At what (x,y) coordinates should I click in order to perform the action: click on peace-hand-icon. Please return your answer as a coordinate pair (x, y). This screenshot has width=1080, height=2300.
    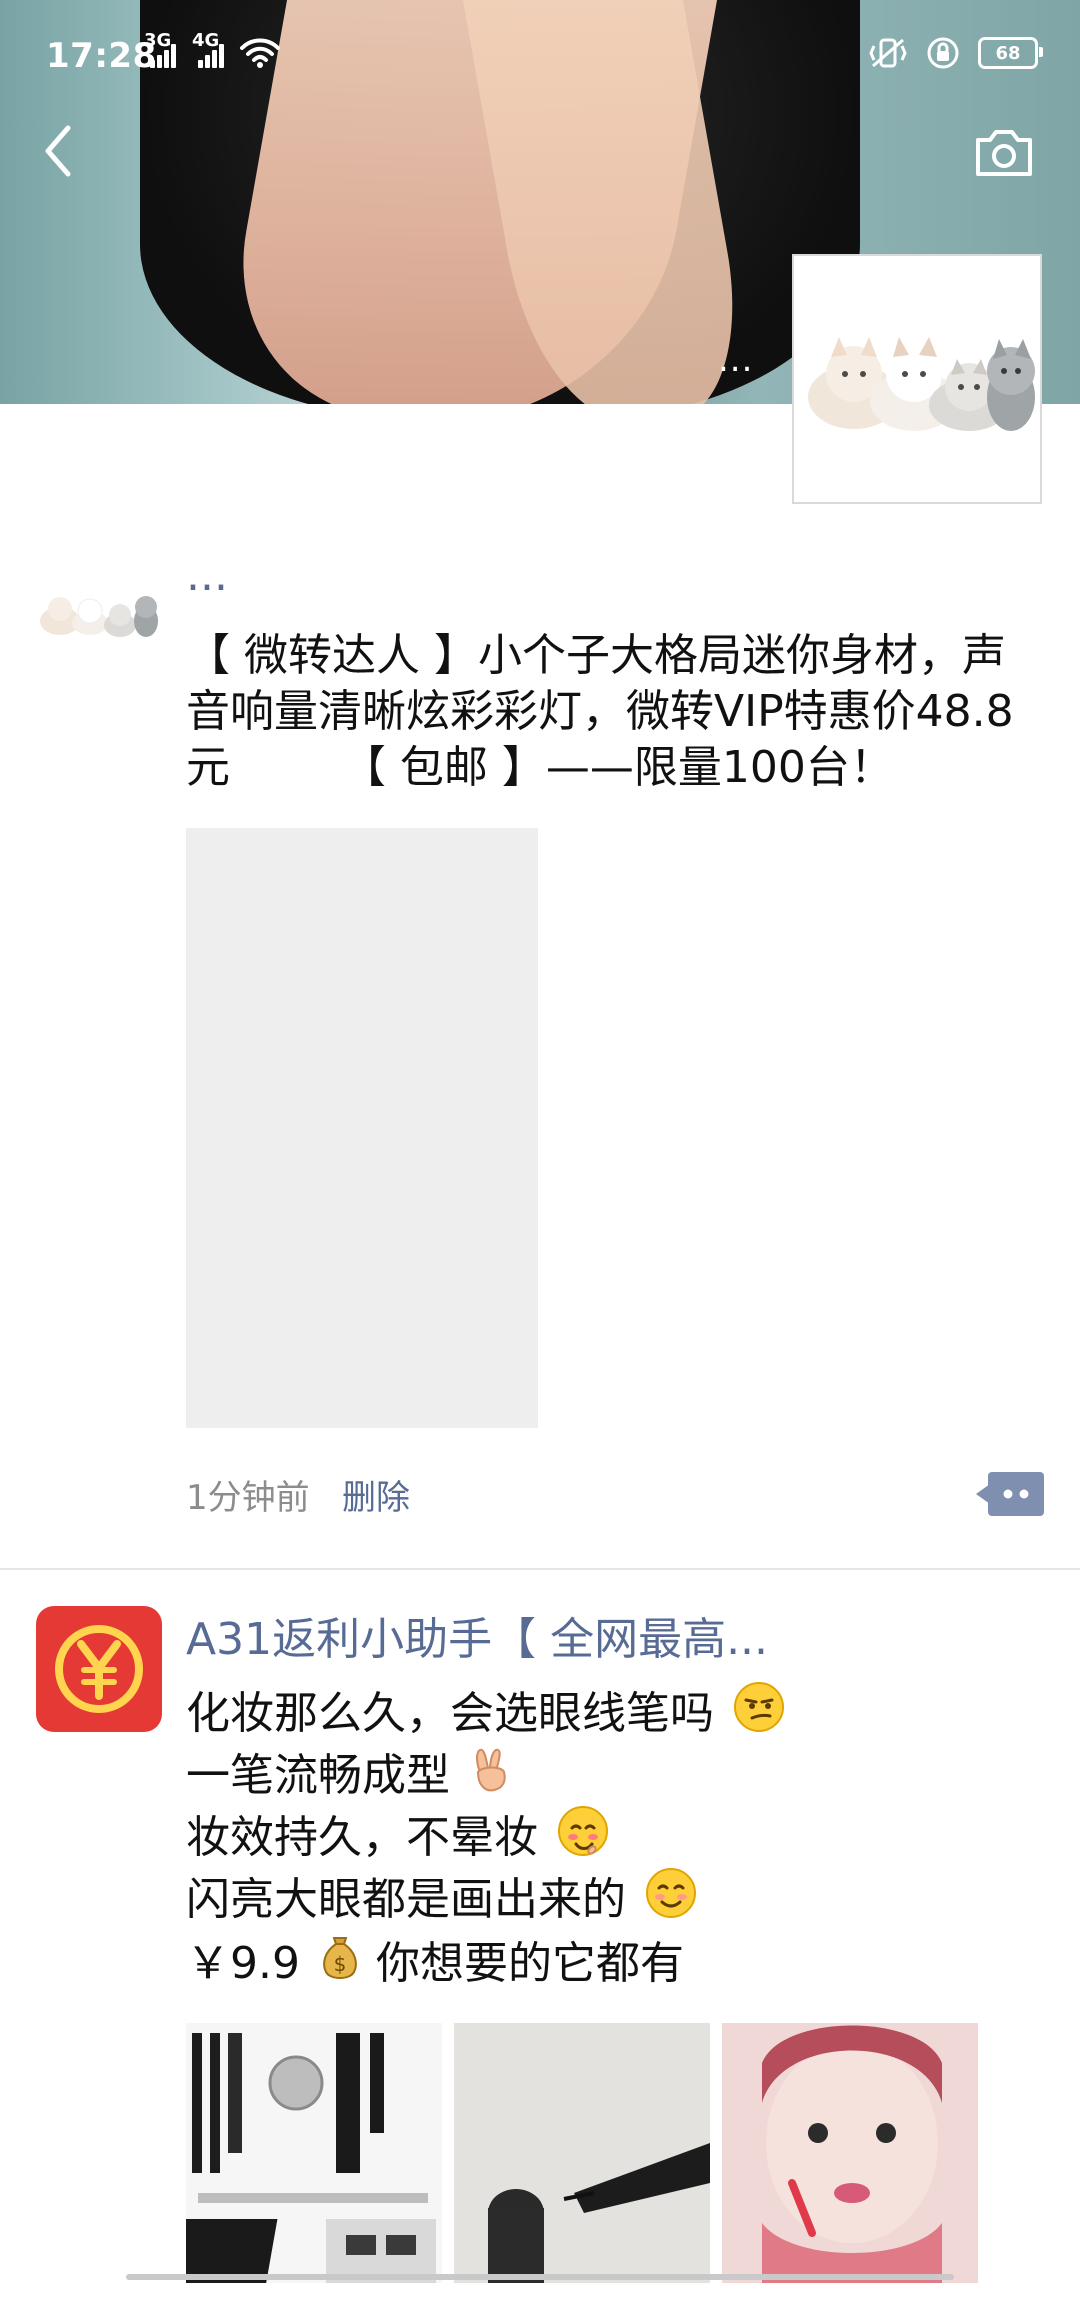
    Looking at the image, I should click on (491, 1770).